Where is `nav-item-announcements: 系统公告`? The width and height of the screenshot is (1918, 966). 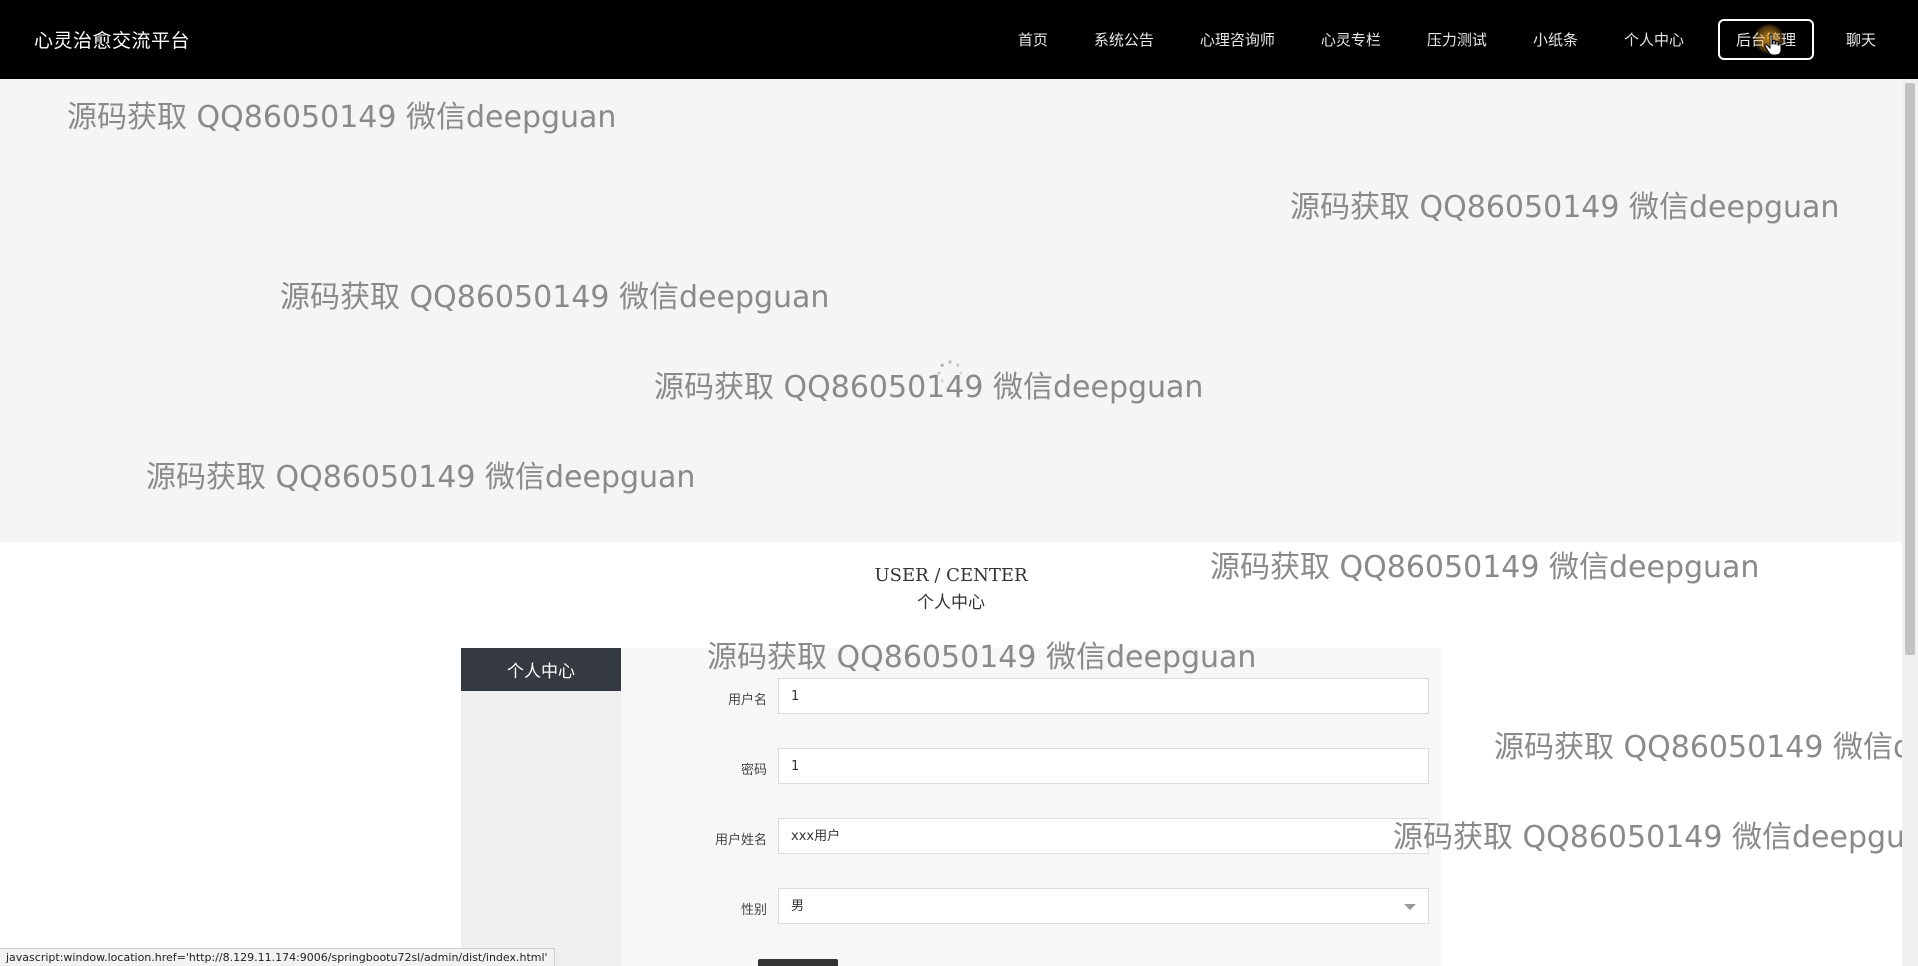
nav-item-announcements: 系统公告 is located at coordinates (1124, 39).